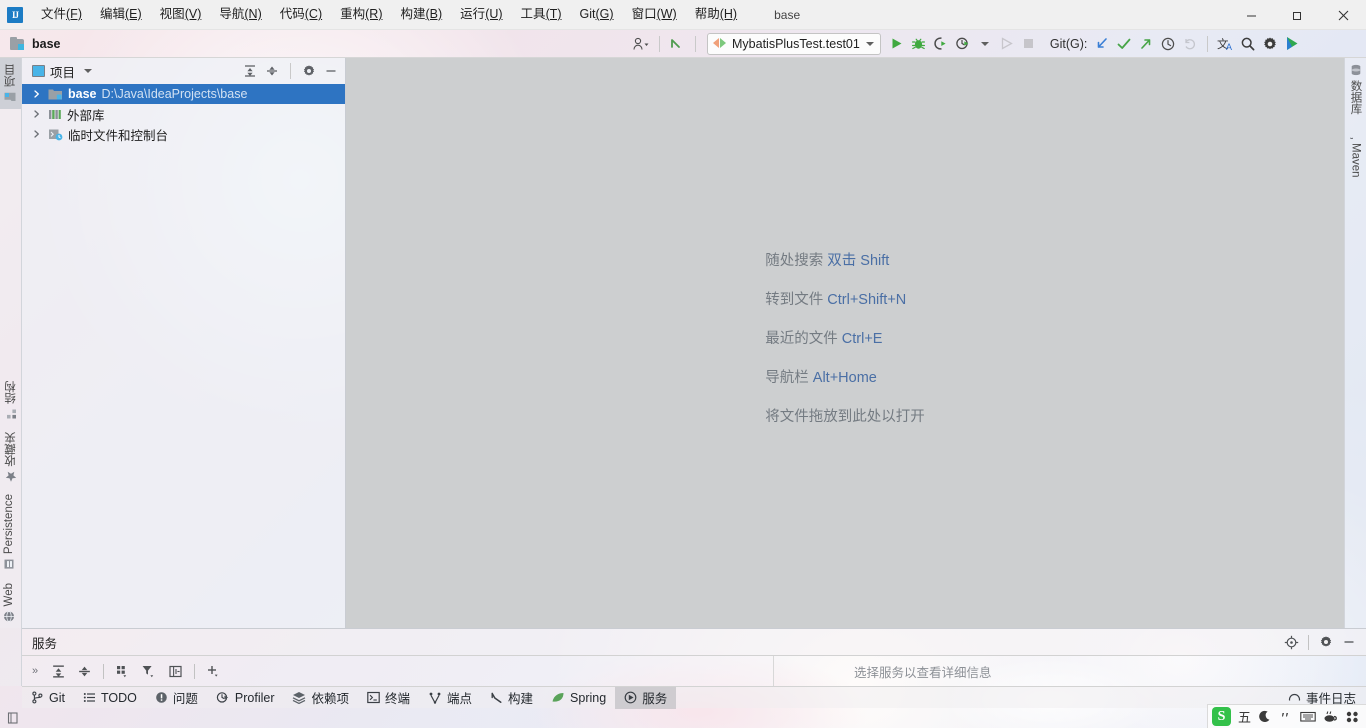 The image size is (1366, 728). What do you see at coordinates (121, 14) in the screenshot?
I see `menu-edit: 编辑(E)` at bounding box center [121, 14].